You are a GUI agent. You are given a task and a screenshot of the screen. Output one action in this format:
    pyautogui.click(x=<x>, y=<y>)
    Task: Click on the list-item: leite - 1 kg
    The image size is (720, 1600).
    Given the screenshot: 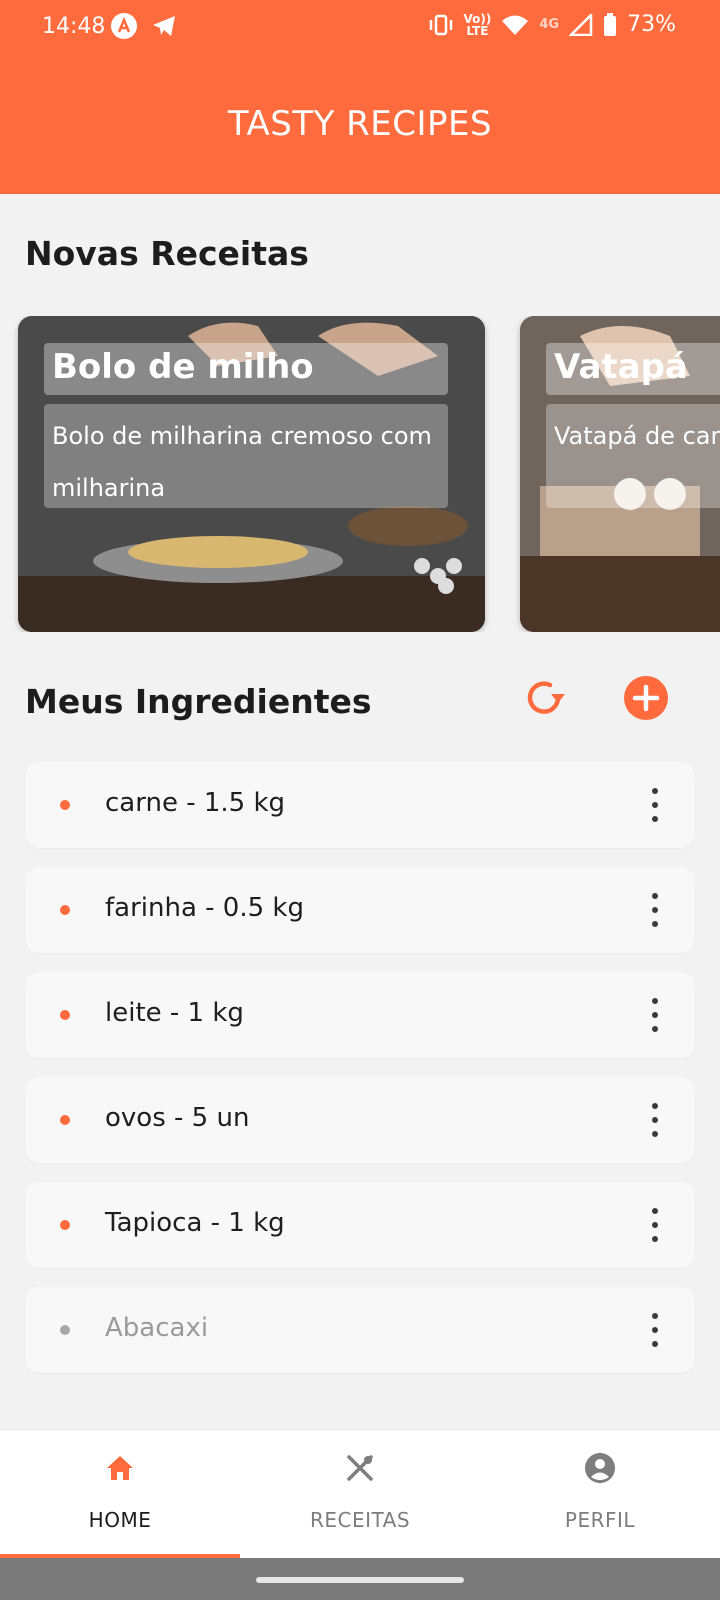 What is the action you would take?
    pyautogui.click(x=360, y=1015)
    